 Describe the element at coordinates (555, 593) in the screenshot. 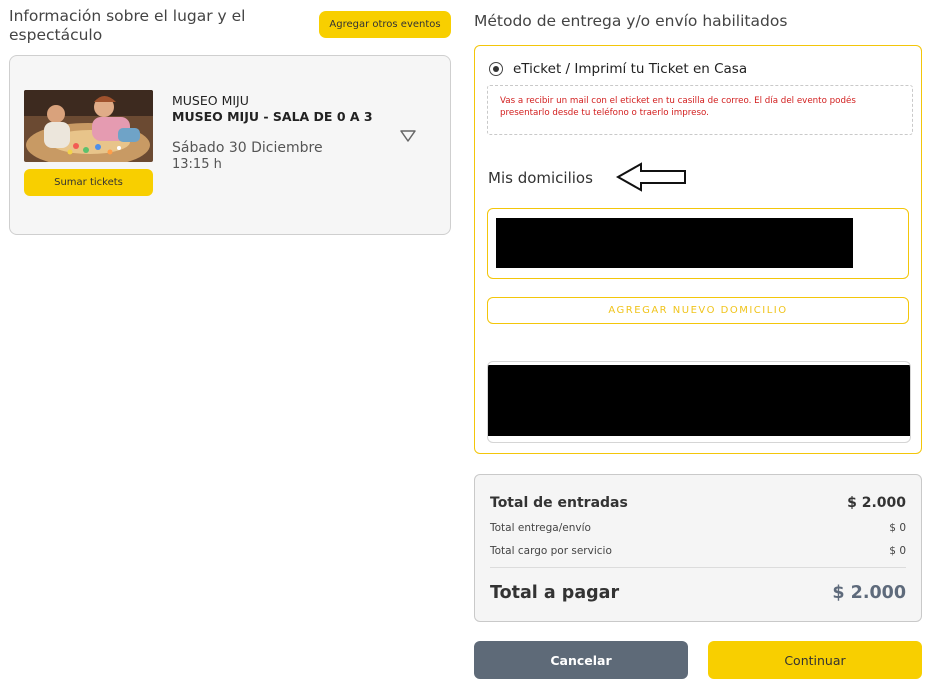

I see `total-to-pay-label: Total a pagar` at that location.